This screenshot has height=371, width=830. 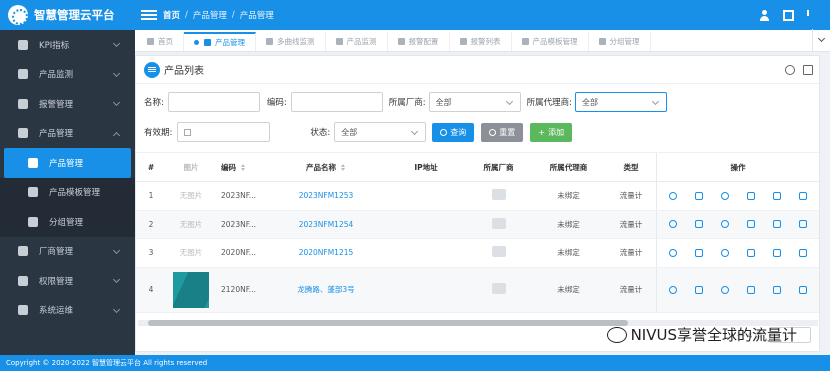 I want to click on sidebar-subitem-product-mgmt: 产品管理, so click(x=67, y=163).